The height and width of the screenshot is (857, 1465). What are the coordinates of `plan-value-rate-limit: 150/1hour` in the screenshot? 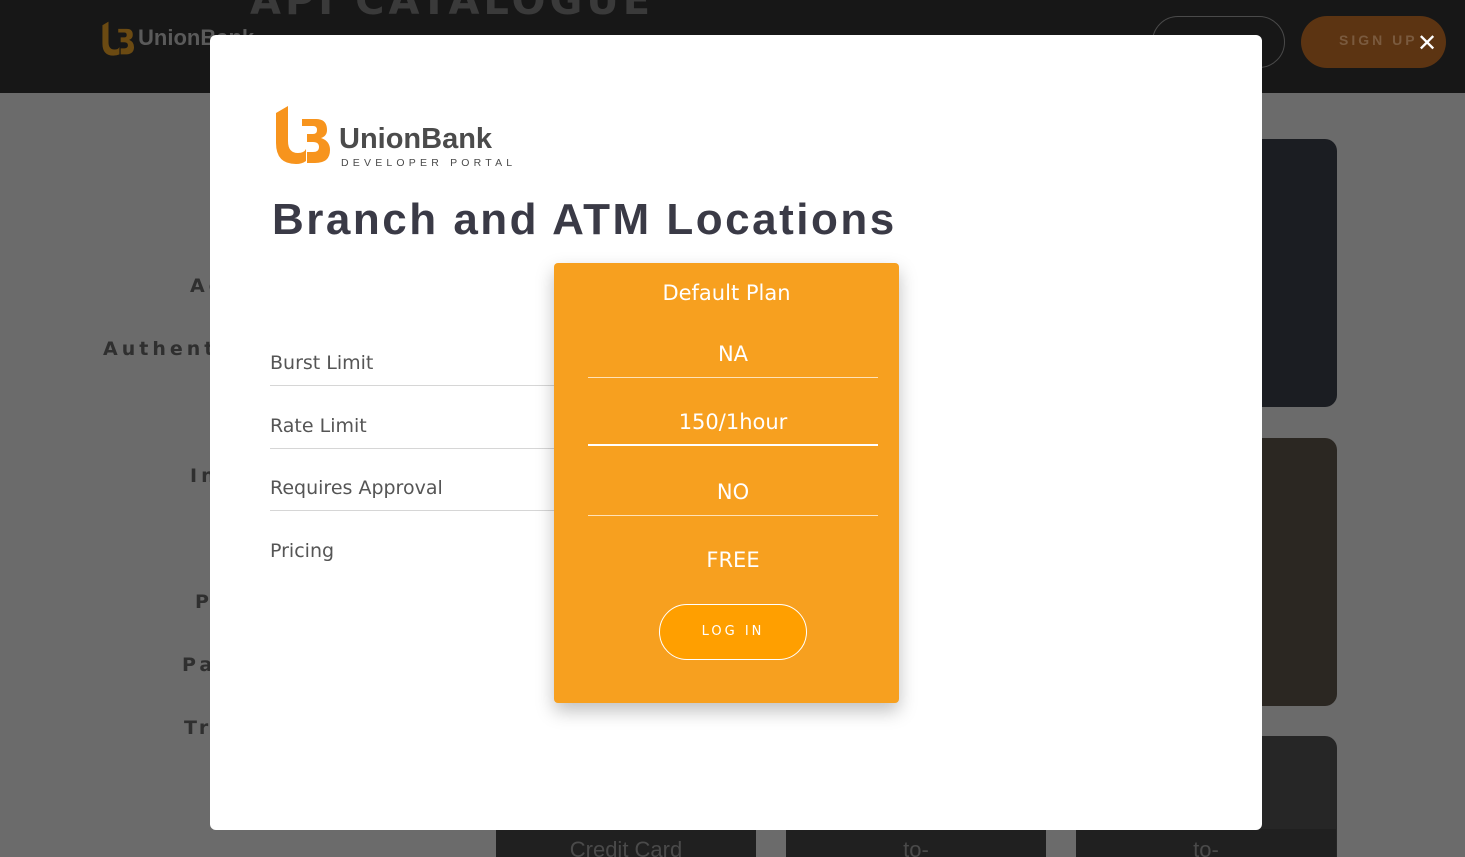 It's located at (733, 424).